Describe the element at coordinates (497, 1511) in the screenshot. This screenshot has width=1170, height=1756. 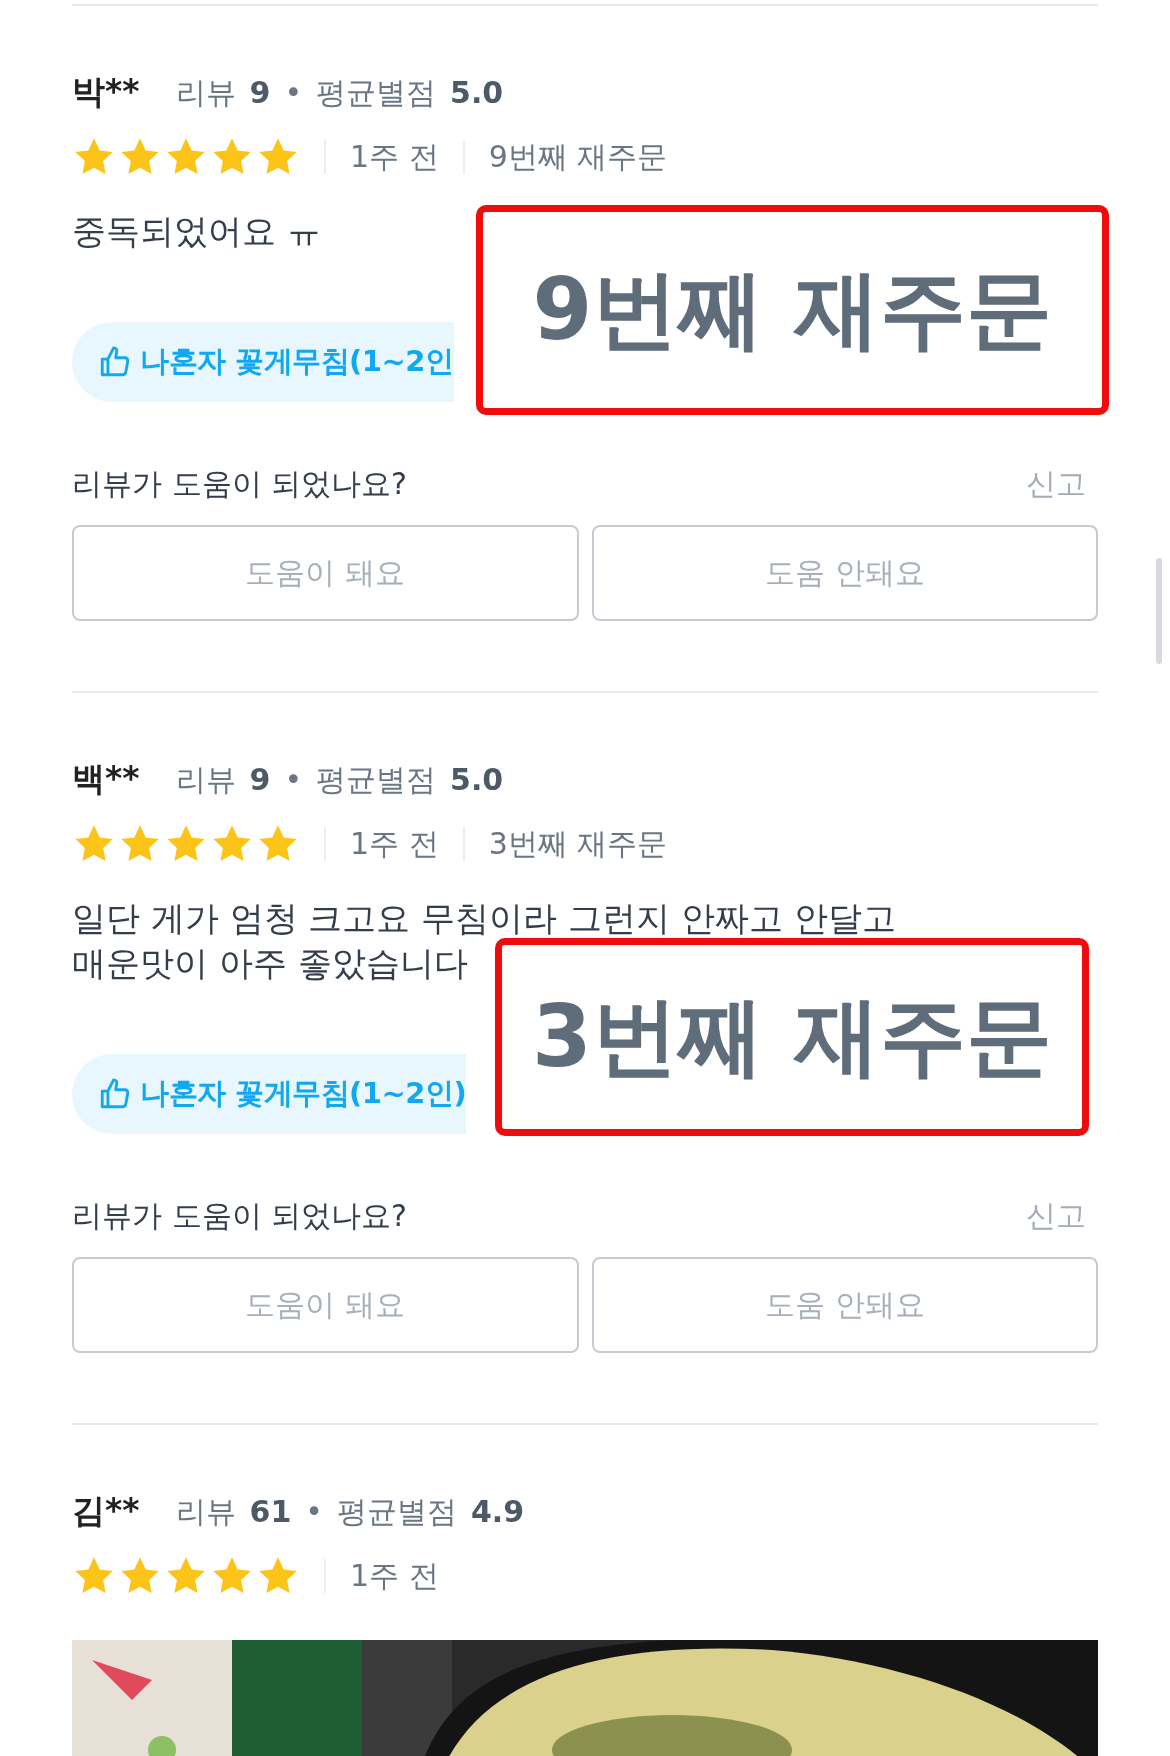
I see `average-rating: 4.9` at that location.